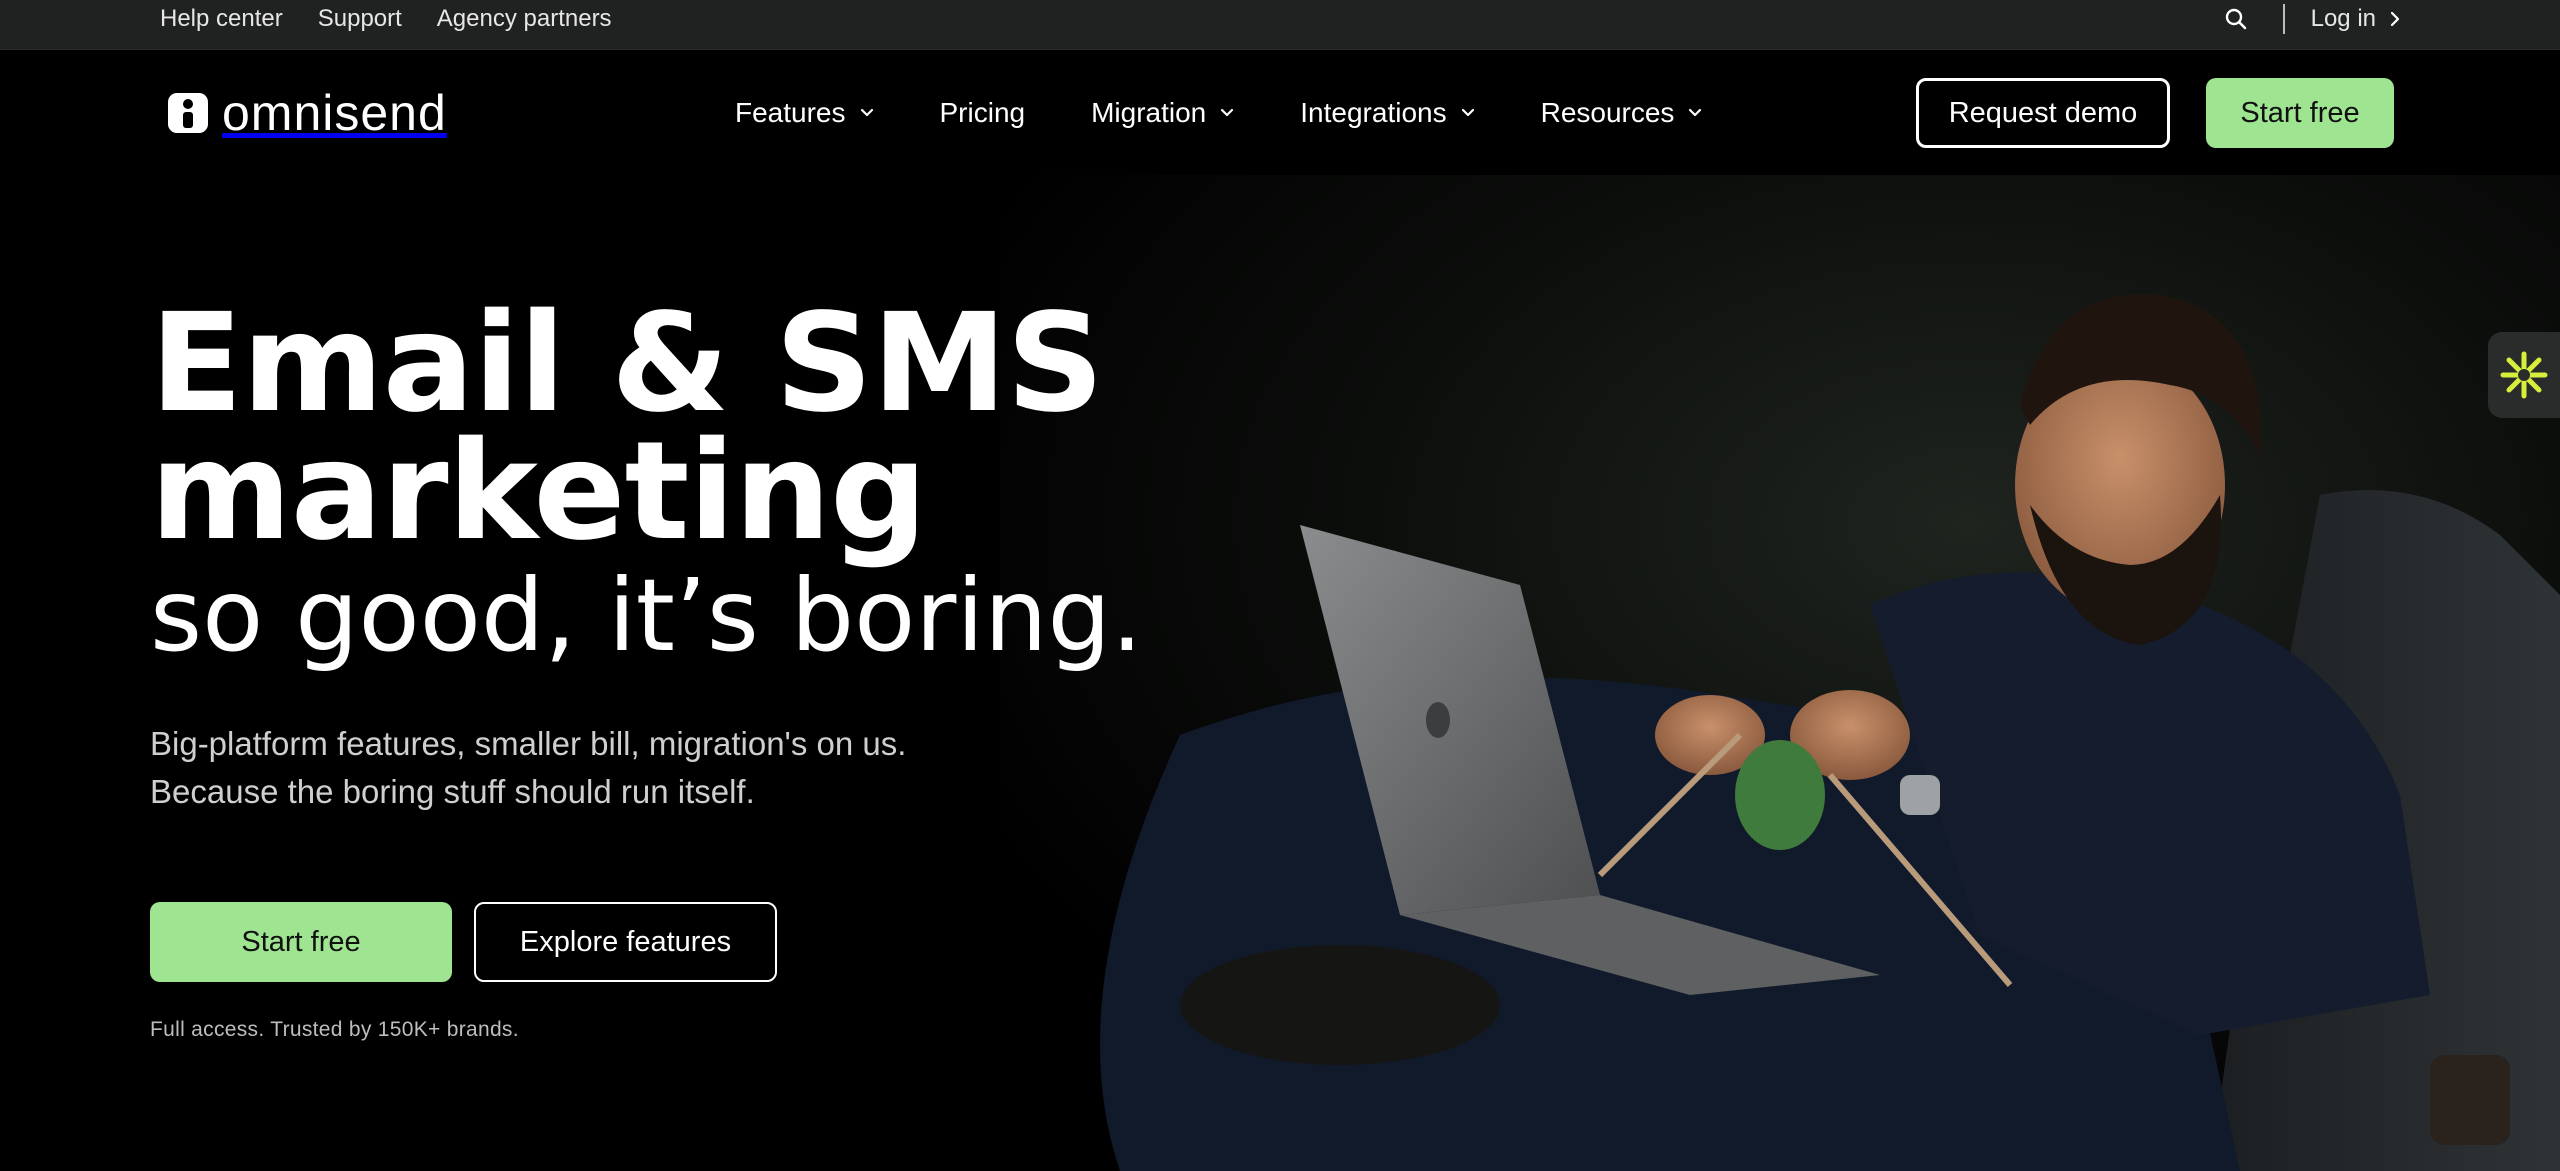  I want to click on nav-item-integrations: Integrations, so click(1387, 113).